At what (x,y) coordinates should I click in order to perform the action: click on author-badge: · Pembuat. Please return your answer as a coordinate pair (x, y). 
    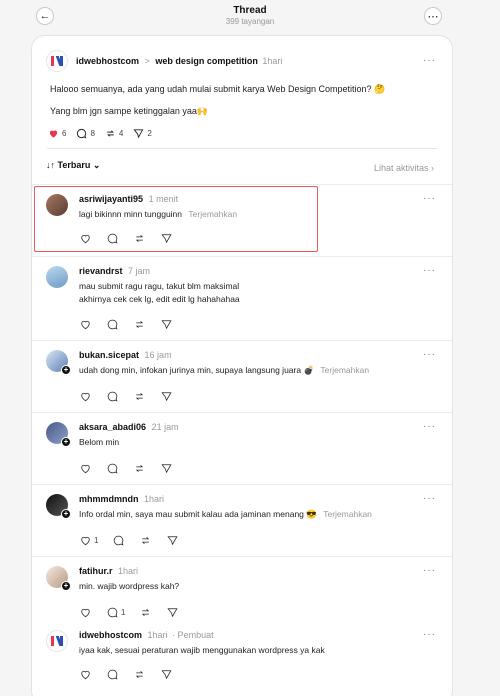
    Looking at the image, I should click on (193, 635).